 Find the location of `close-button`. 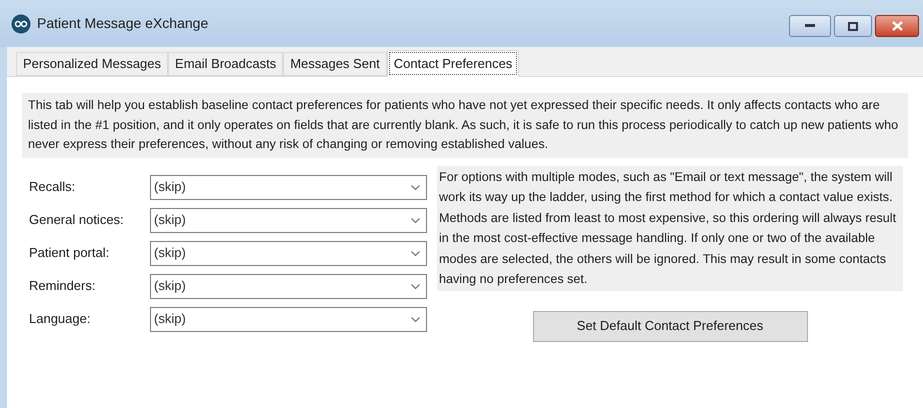

close-button is located at coordinates (897, 26).